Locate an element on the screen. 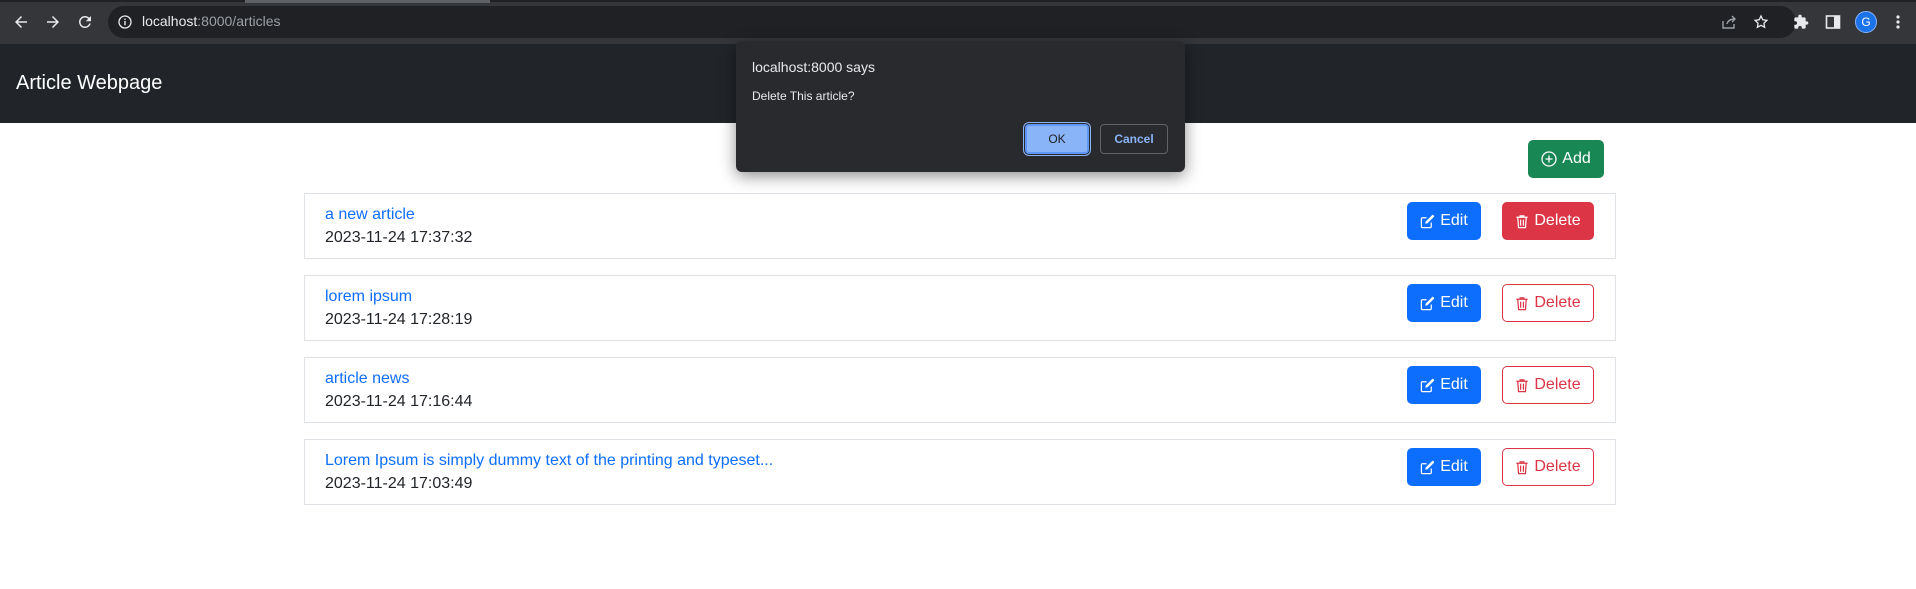 The width and height of the screenshot is (1916, 589). puzzle-icon is located at coordinates (1801, 22).